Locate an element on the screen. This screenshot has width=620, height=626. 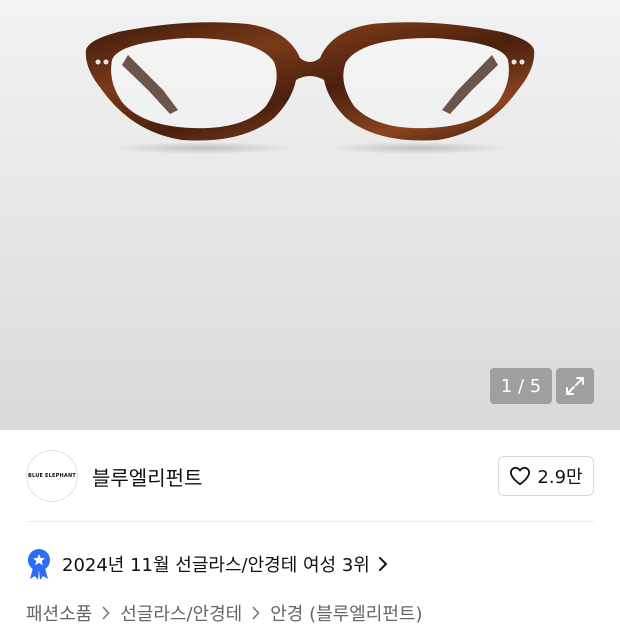
heart-icon is located at coordinates (520, 476).